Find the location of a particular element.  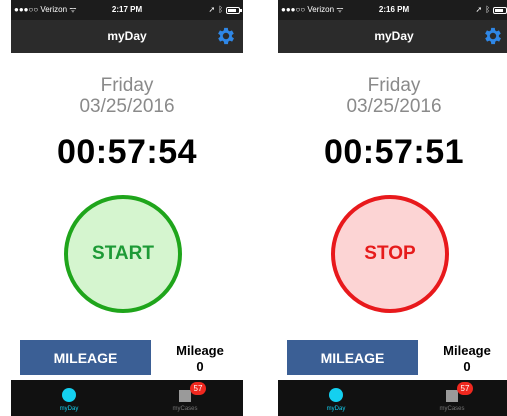

stop-button: STOP is located at coordinates (390, 254).